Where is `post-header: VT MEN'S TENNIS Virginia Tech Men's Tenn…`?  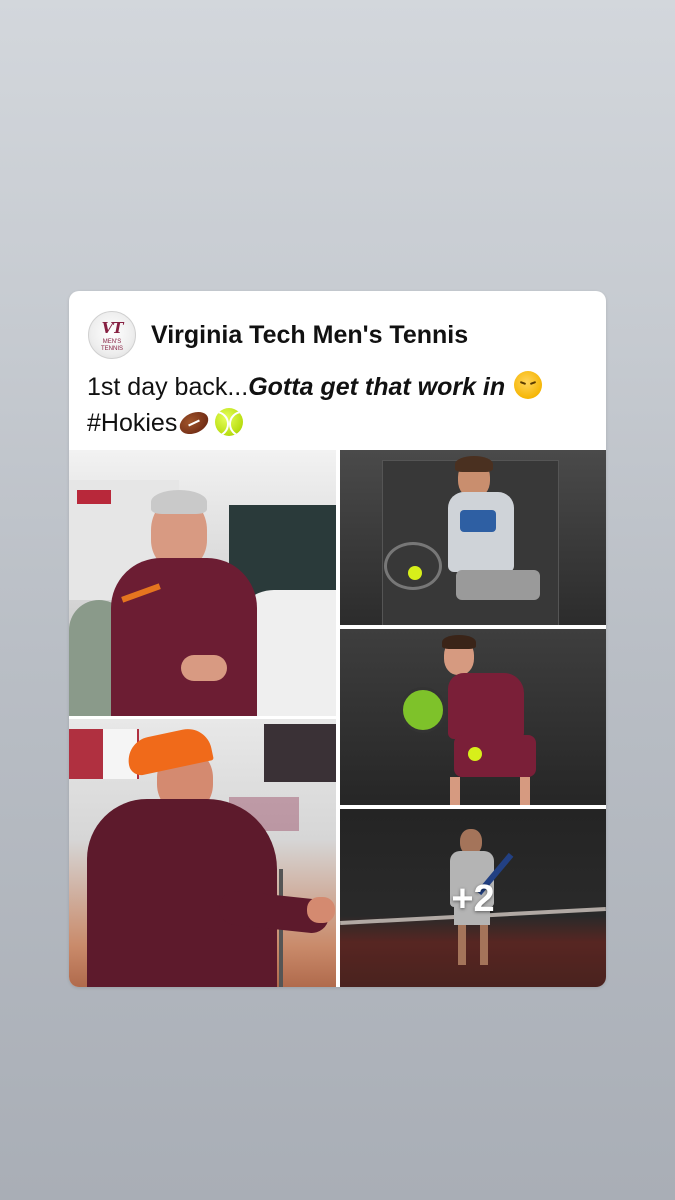 post-header: VT MEN'S TENNIS Virginia Tech Men's Tenn… is located at coordinates (337, 334).